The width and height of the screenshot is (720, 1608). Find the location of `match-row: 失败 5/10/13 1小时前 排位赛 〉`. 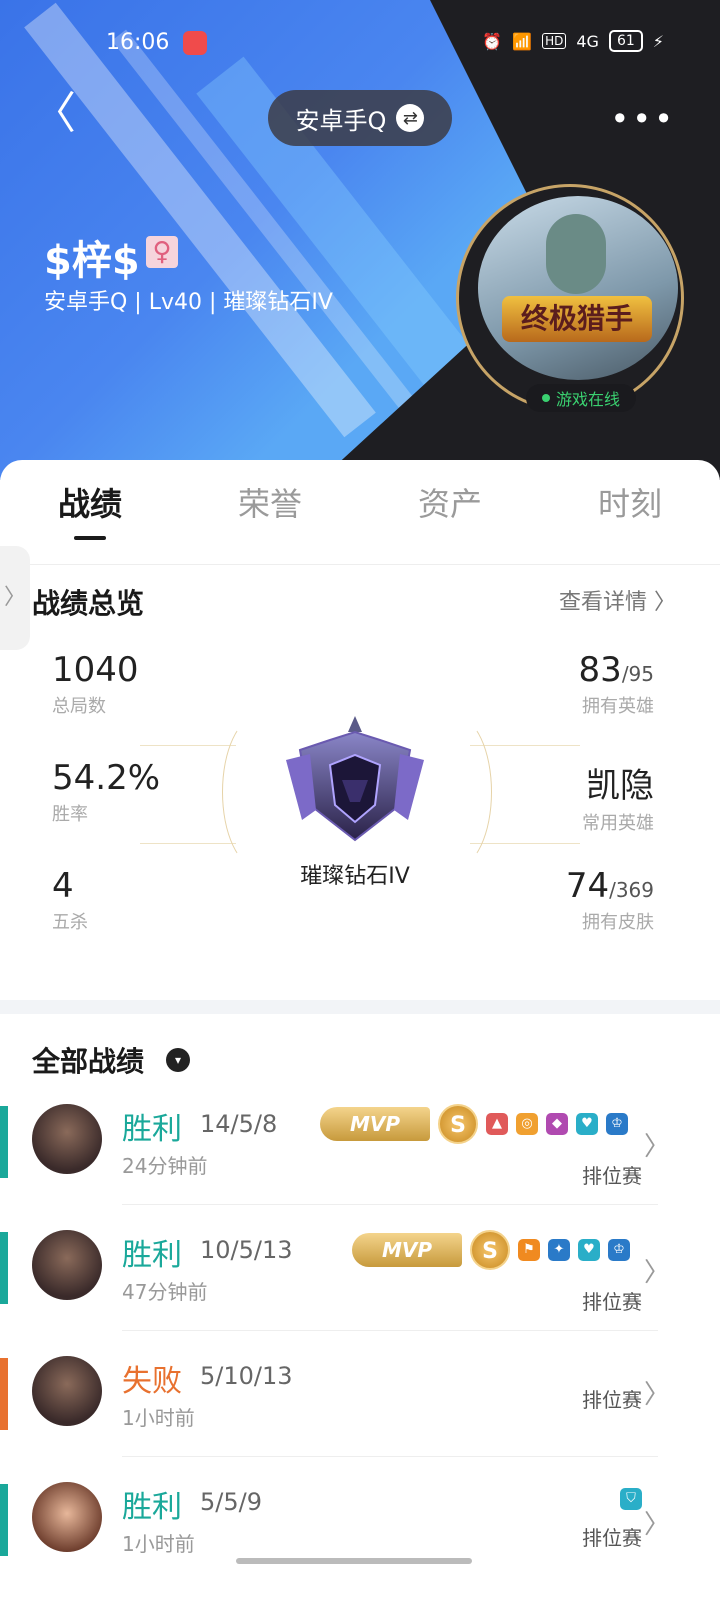

match-row: 失败 5/10/13 1小时前 排位赛 〉 is located at coordinates (360, 1419).